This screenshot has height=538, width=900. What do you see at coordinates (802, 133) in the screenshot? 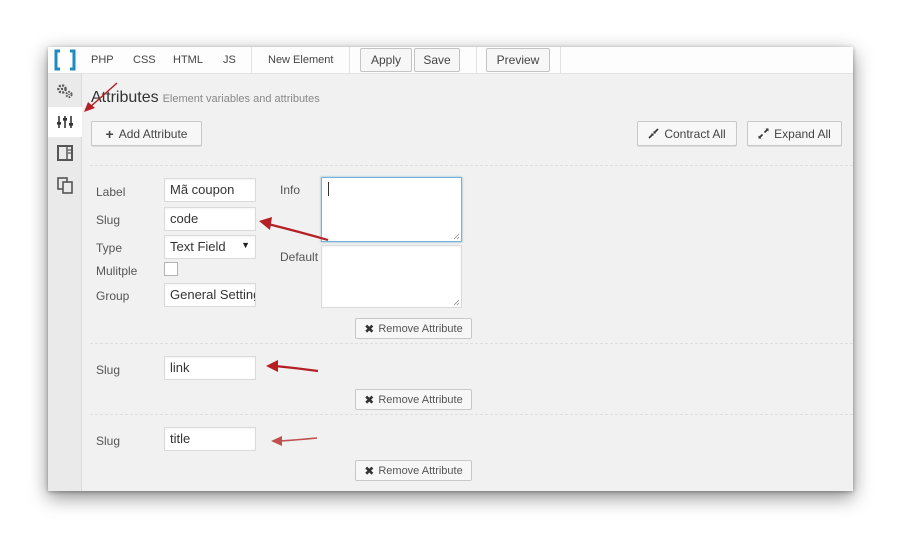
I see `expand-all-label: Expand All` at bounding box center [802, 133].